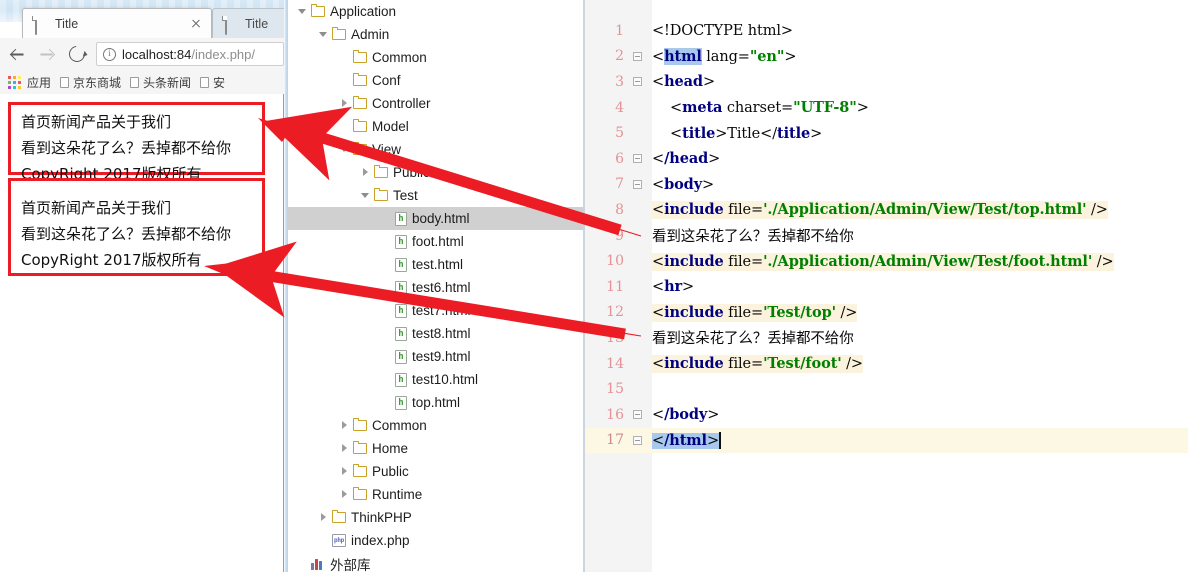 Image resolution: width=1188 pixels, height=572 pixels. Describe the element at coordinates (435, 562) in the screenshot. I see `tree-item-外部库: 外部库` at that location.